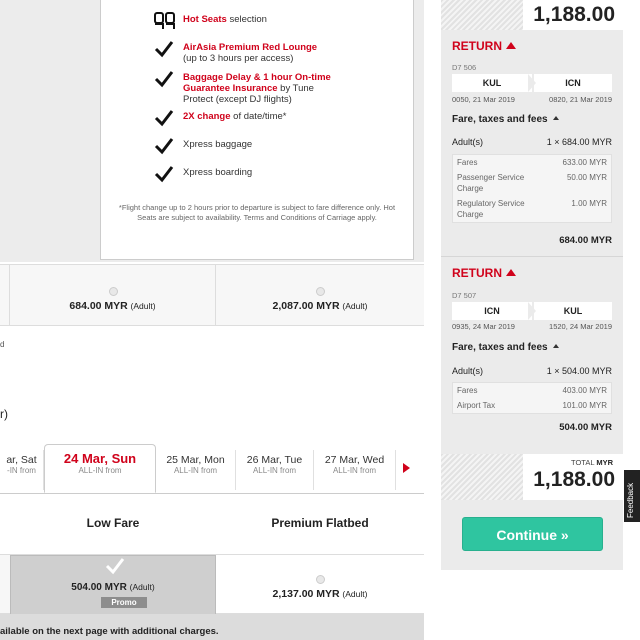  Describe the element at coordinates (274, 460) in the screenshot. I see `date-label: 26 Mar, Tue` at that location.